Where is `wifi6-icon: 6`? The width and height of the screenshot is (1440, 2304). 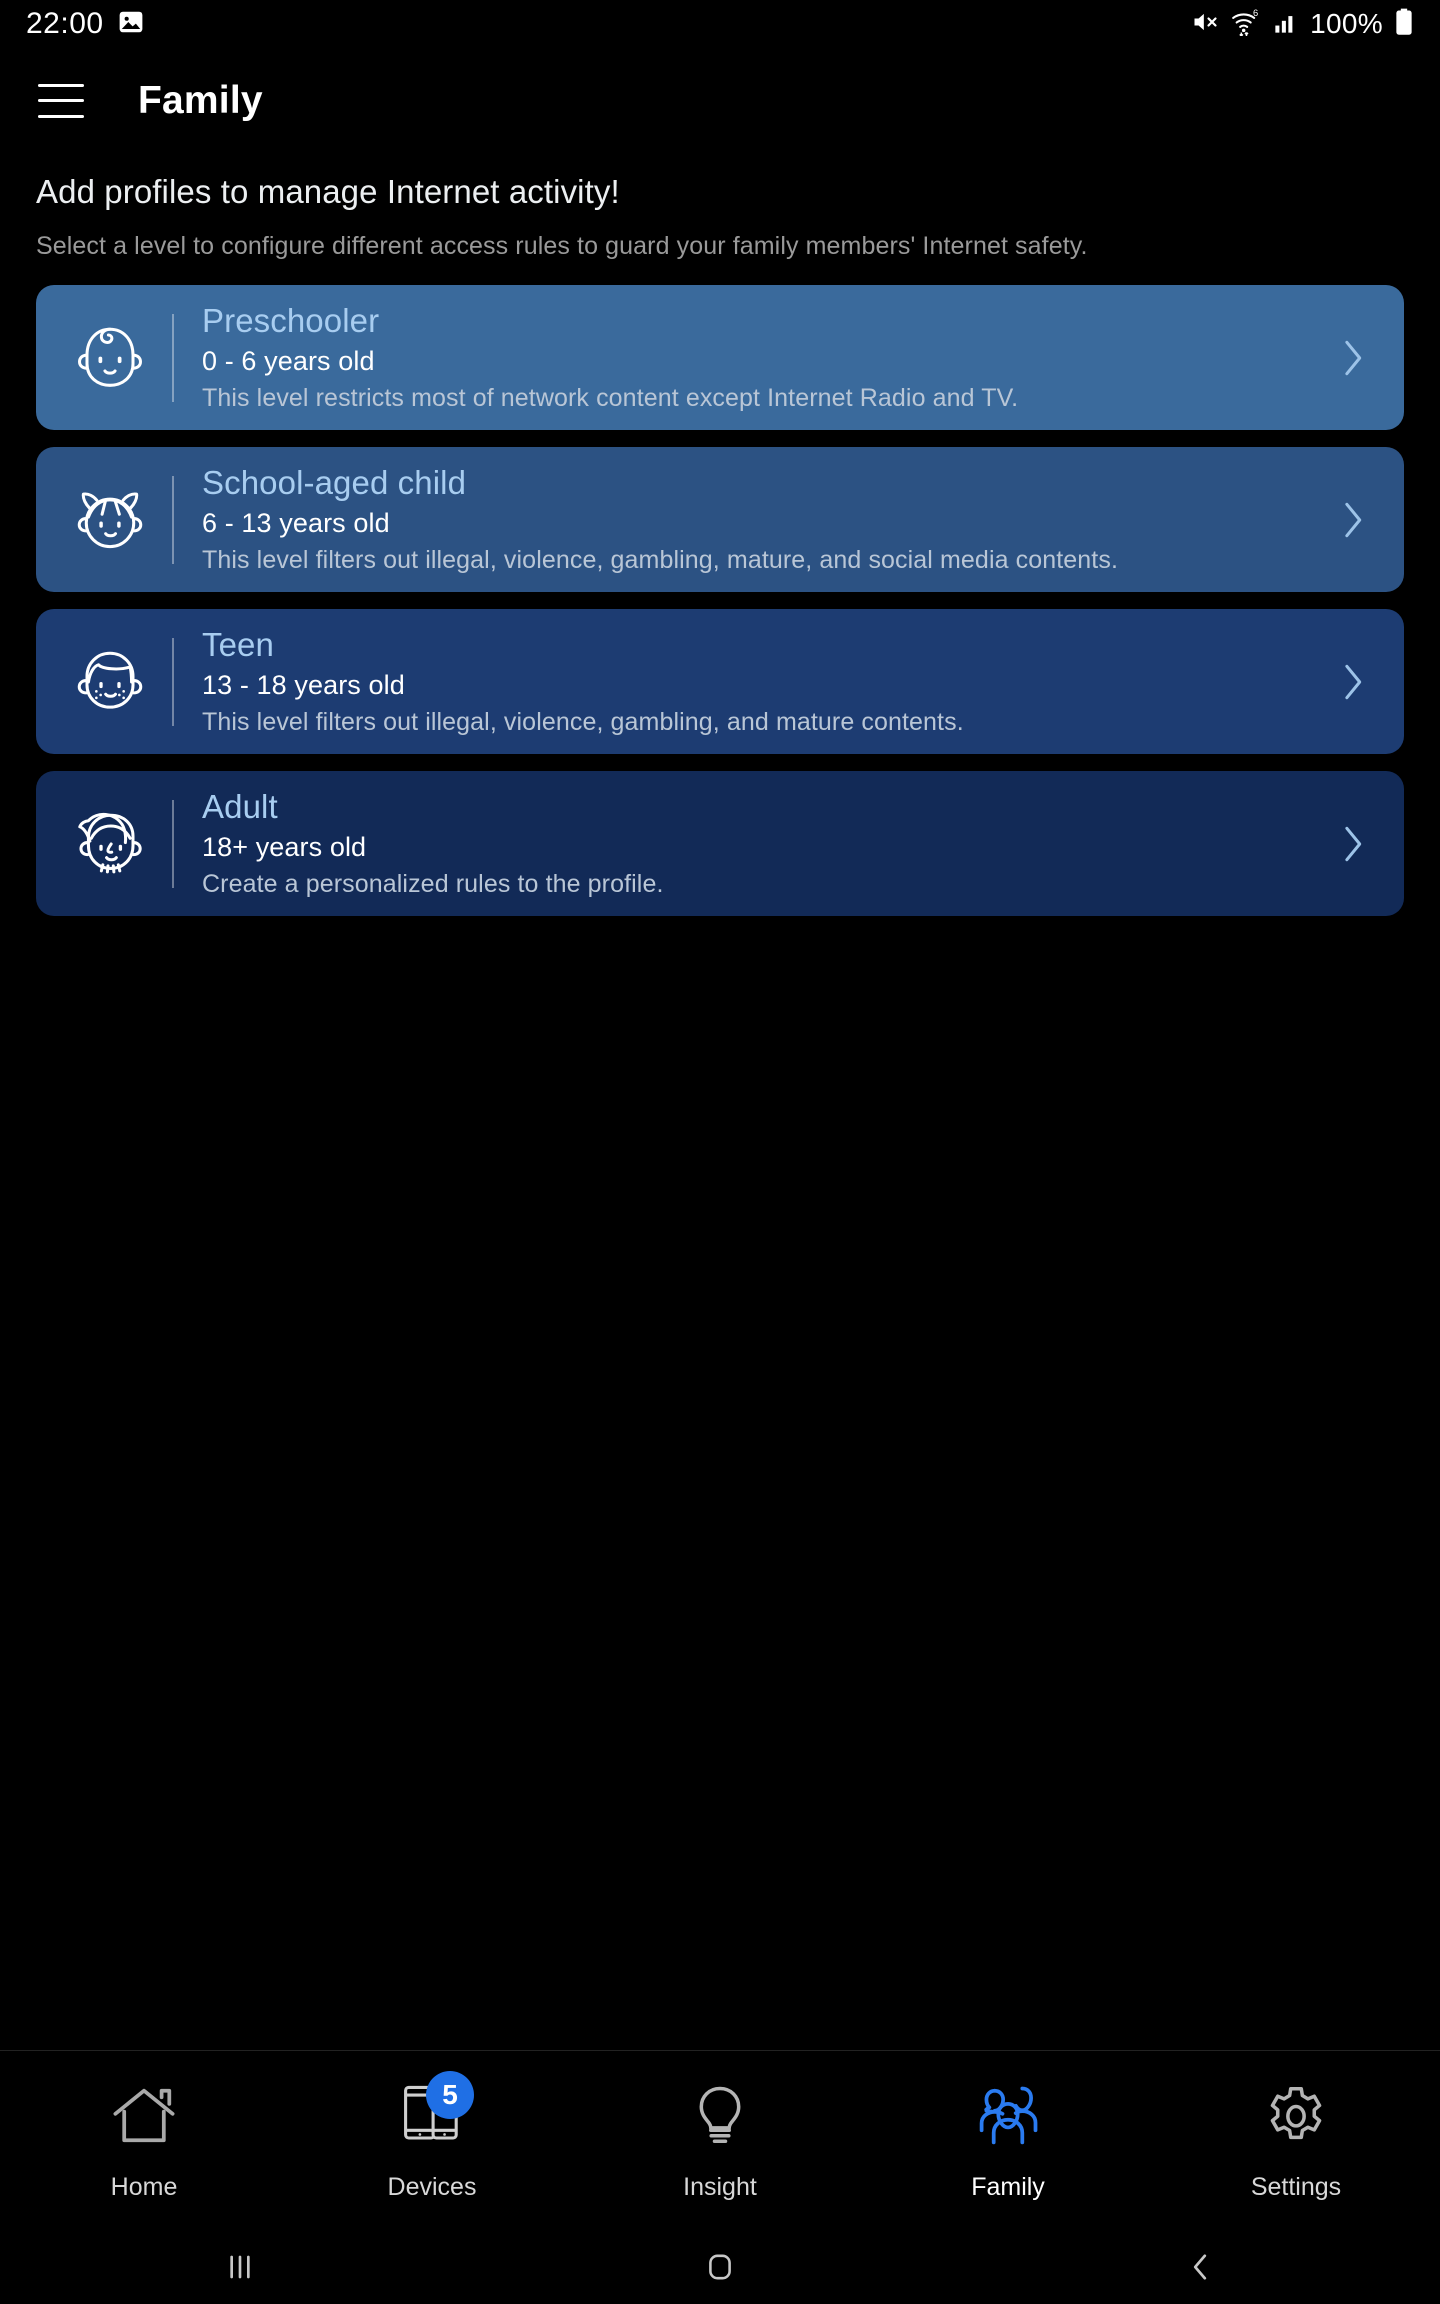 wifi6-icon: 6 is located at coordinates (1246, 24).